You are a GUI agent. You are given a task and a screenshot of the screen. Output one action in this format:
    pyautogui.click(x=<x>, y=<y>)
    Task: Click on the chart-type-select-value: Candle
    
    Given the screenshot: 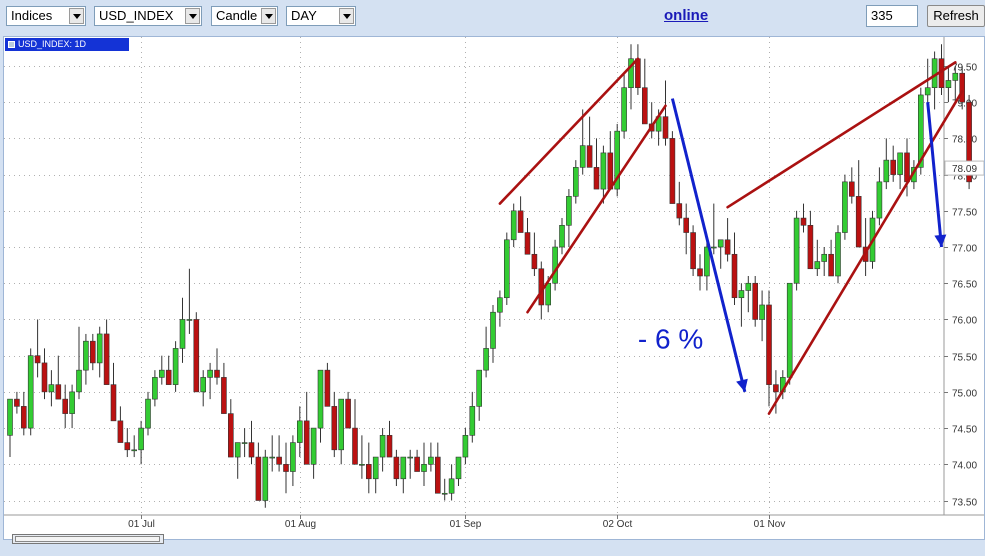 What is the action you would take?
    pyautogui.click(x=237, y=15)
    